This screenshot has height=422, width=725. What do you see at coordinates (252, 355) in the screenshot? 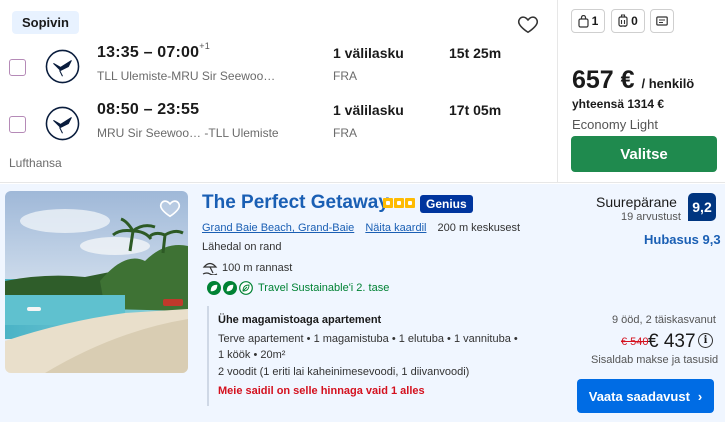
I see `room-features-line2: 1 köök • 20m²` at bounding box center [252, 355].